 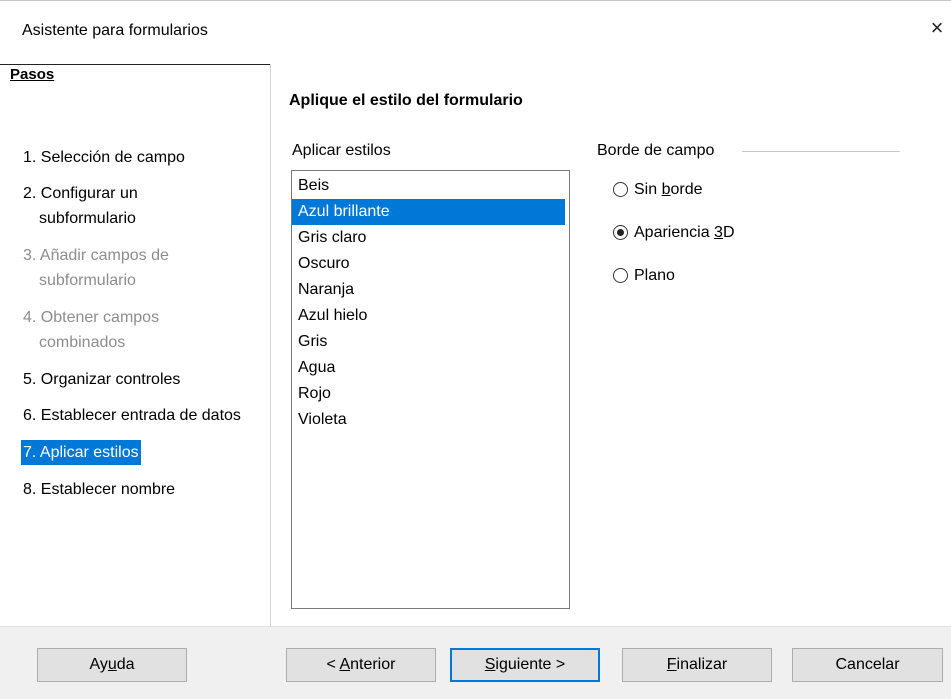 I want to click on style-option-beis: Beis, so click(x=428, y=186).